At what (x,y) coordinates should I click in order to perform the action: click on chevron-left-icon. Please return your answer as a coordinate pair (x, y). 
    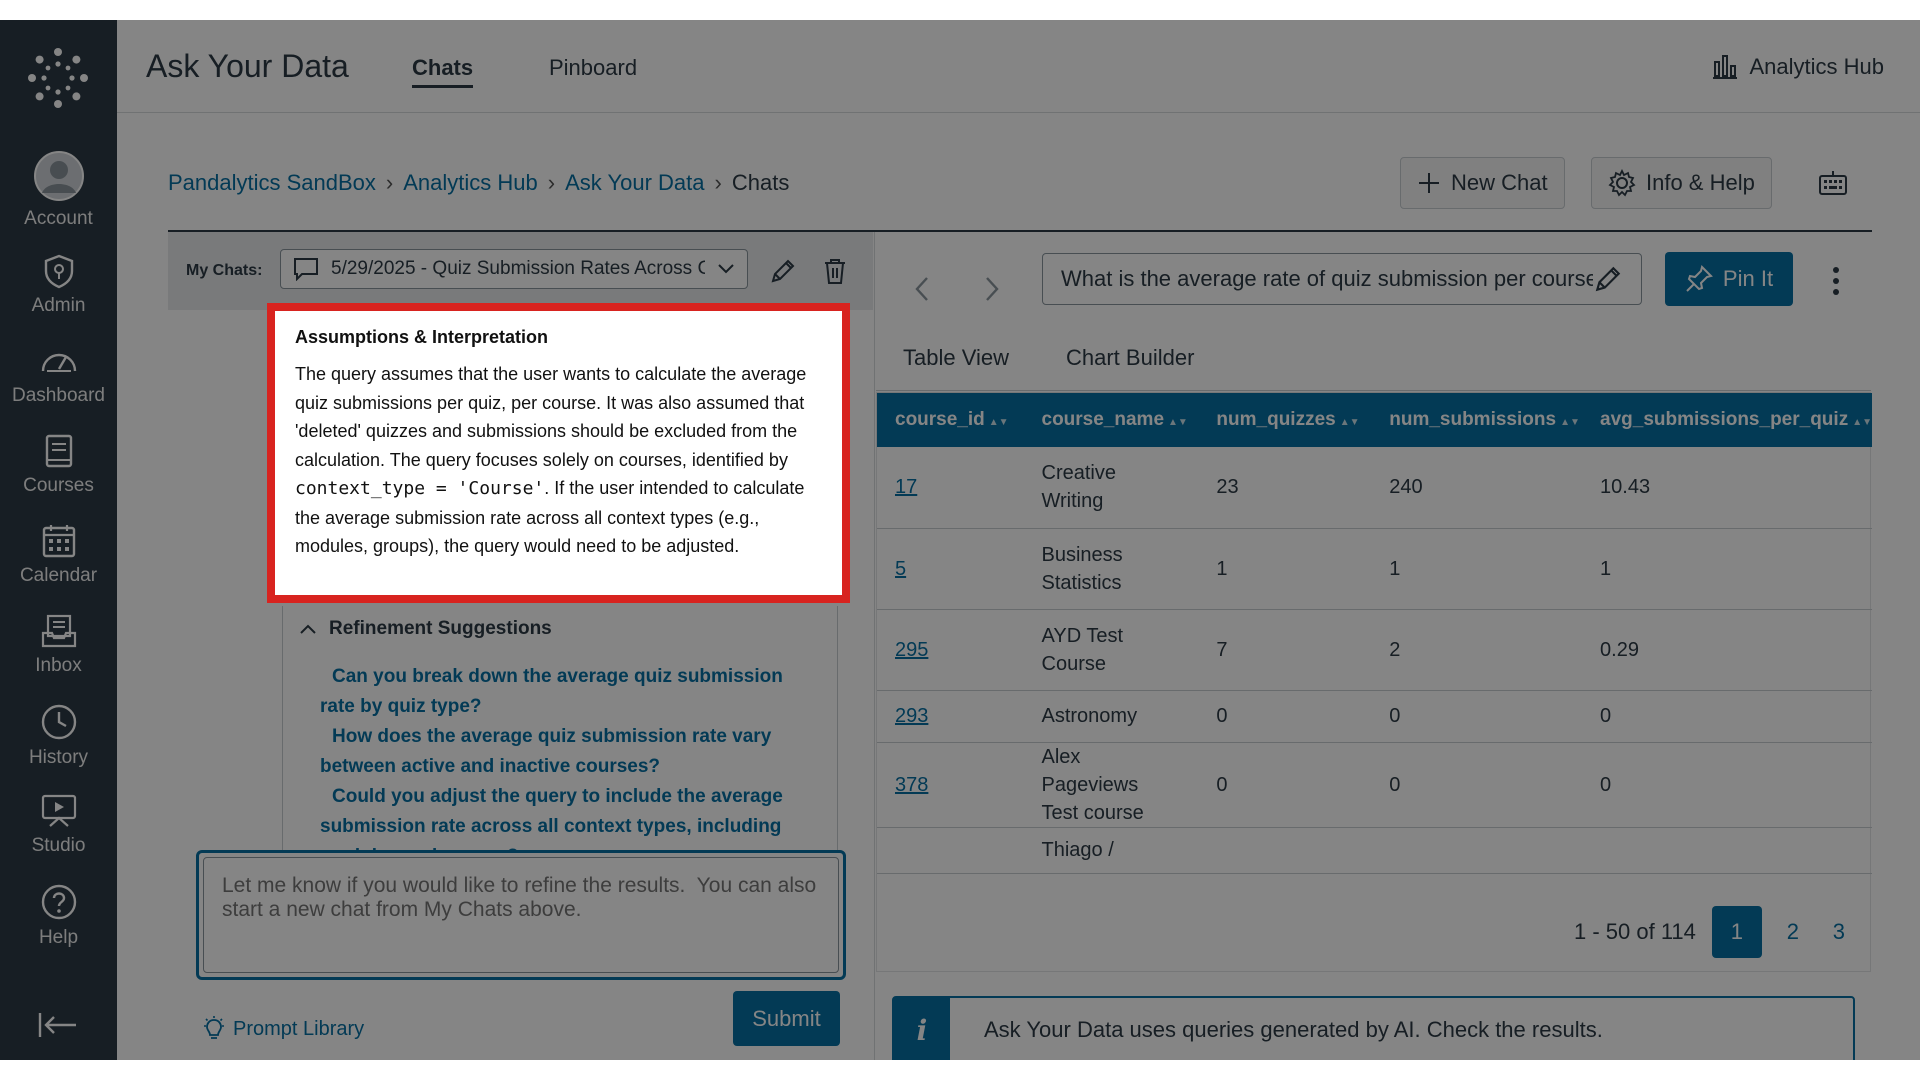
    Looking at the image, I should click on (922, 289).